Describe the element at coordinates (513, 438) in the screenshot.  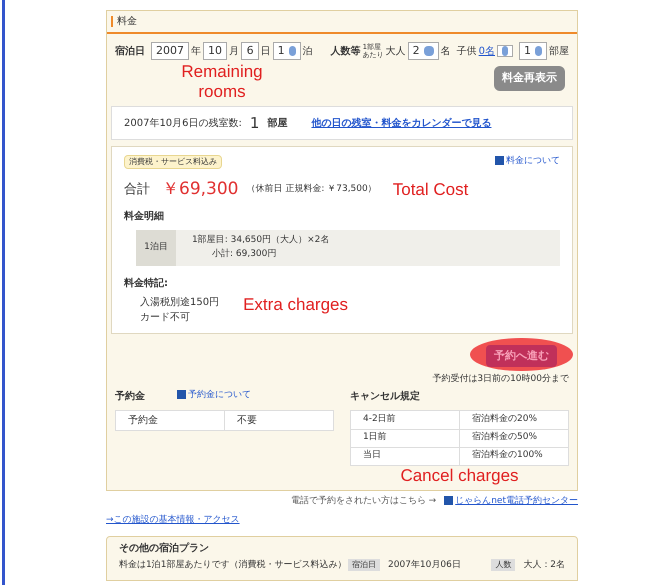
I see `table-cell: 宿泊料金の50%` at that location.